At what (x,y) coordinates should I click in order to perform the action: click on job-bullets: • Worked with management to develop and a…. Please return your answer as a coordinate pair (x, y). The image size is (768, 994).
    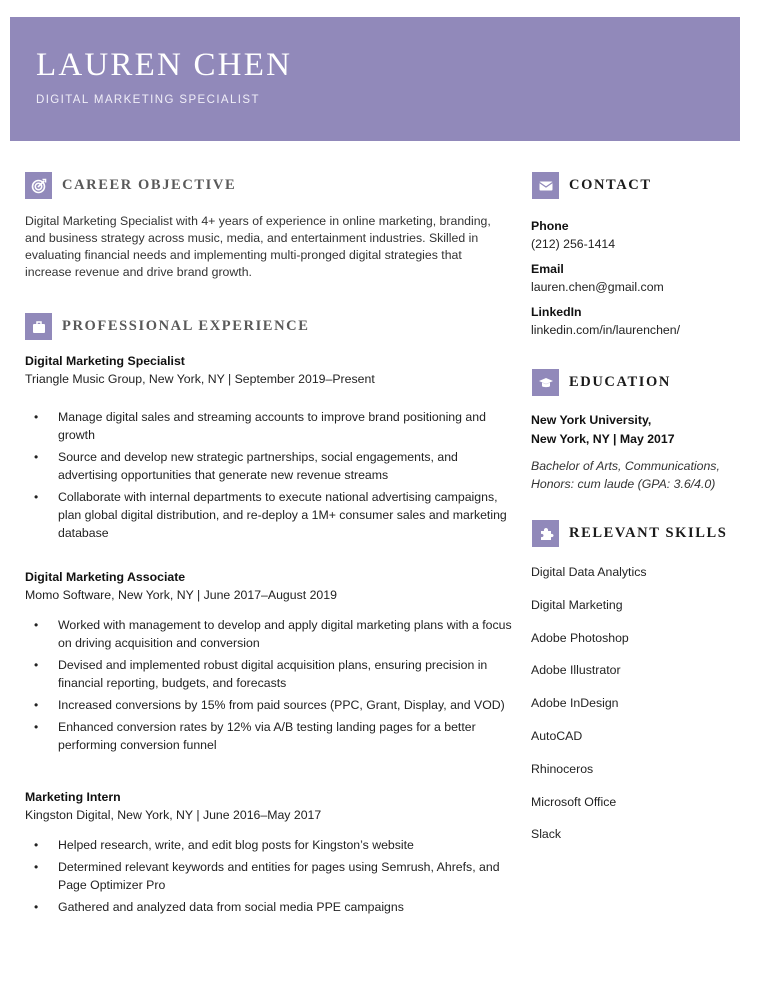
    Looking at the image, I should click on (270, 685).